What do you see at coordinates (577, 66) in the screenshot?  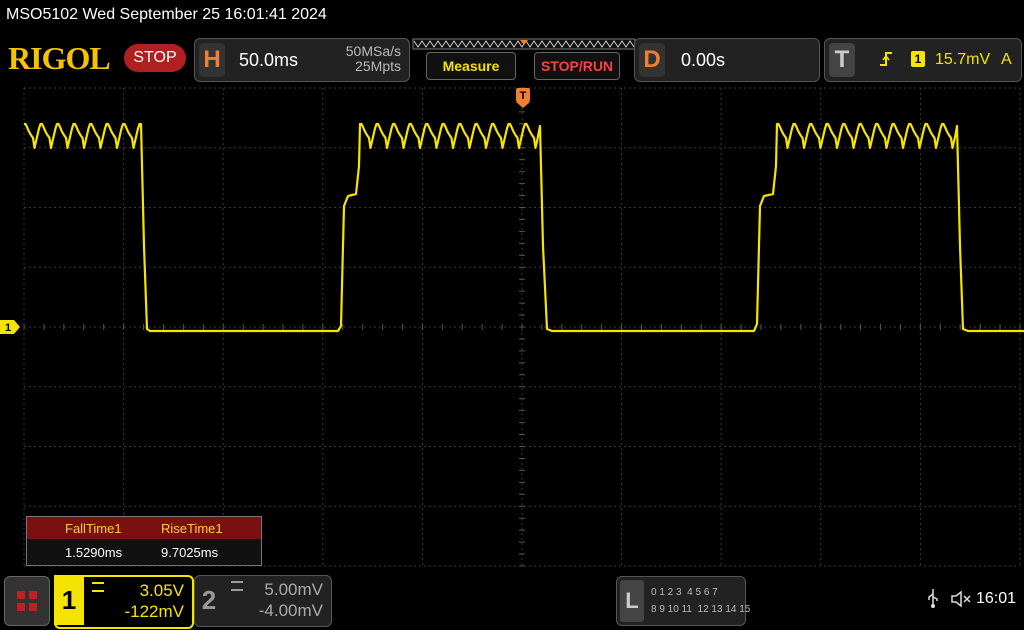 I see `stop-run-button: STOP/RUN` at bounding box center [577, 66].